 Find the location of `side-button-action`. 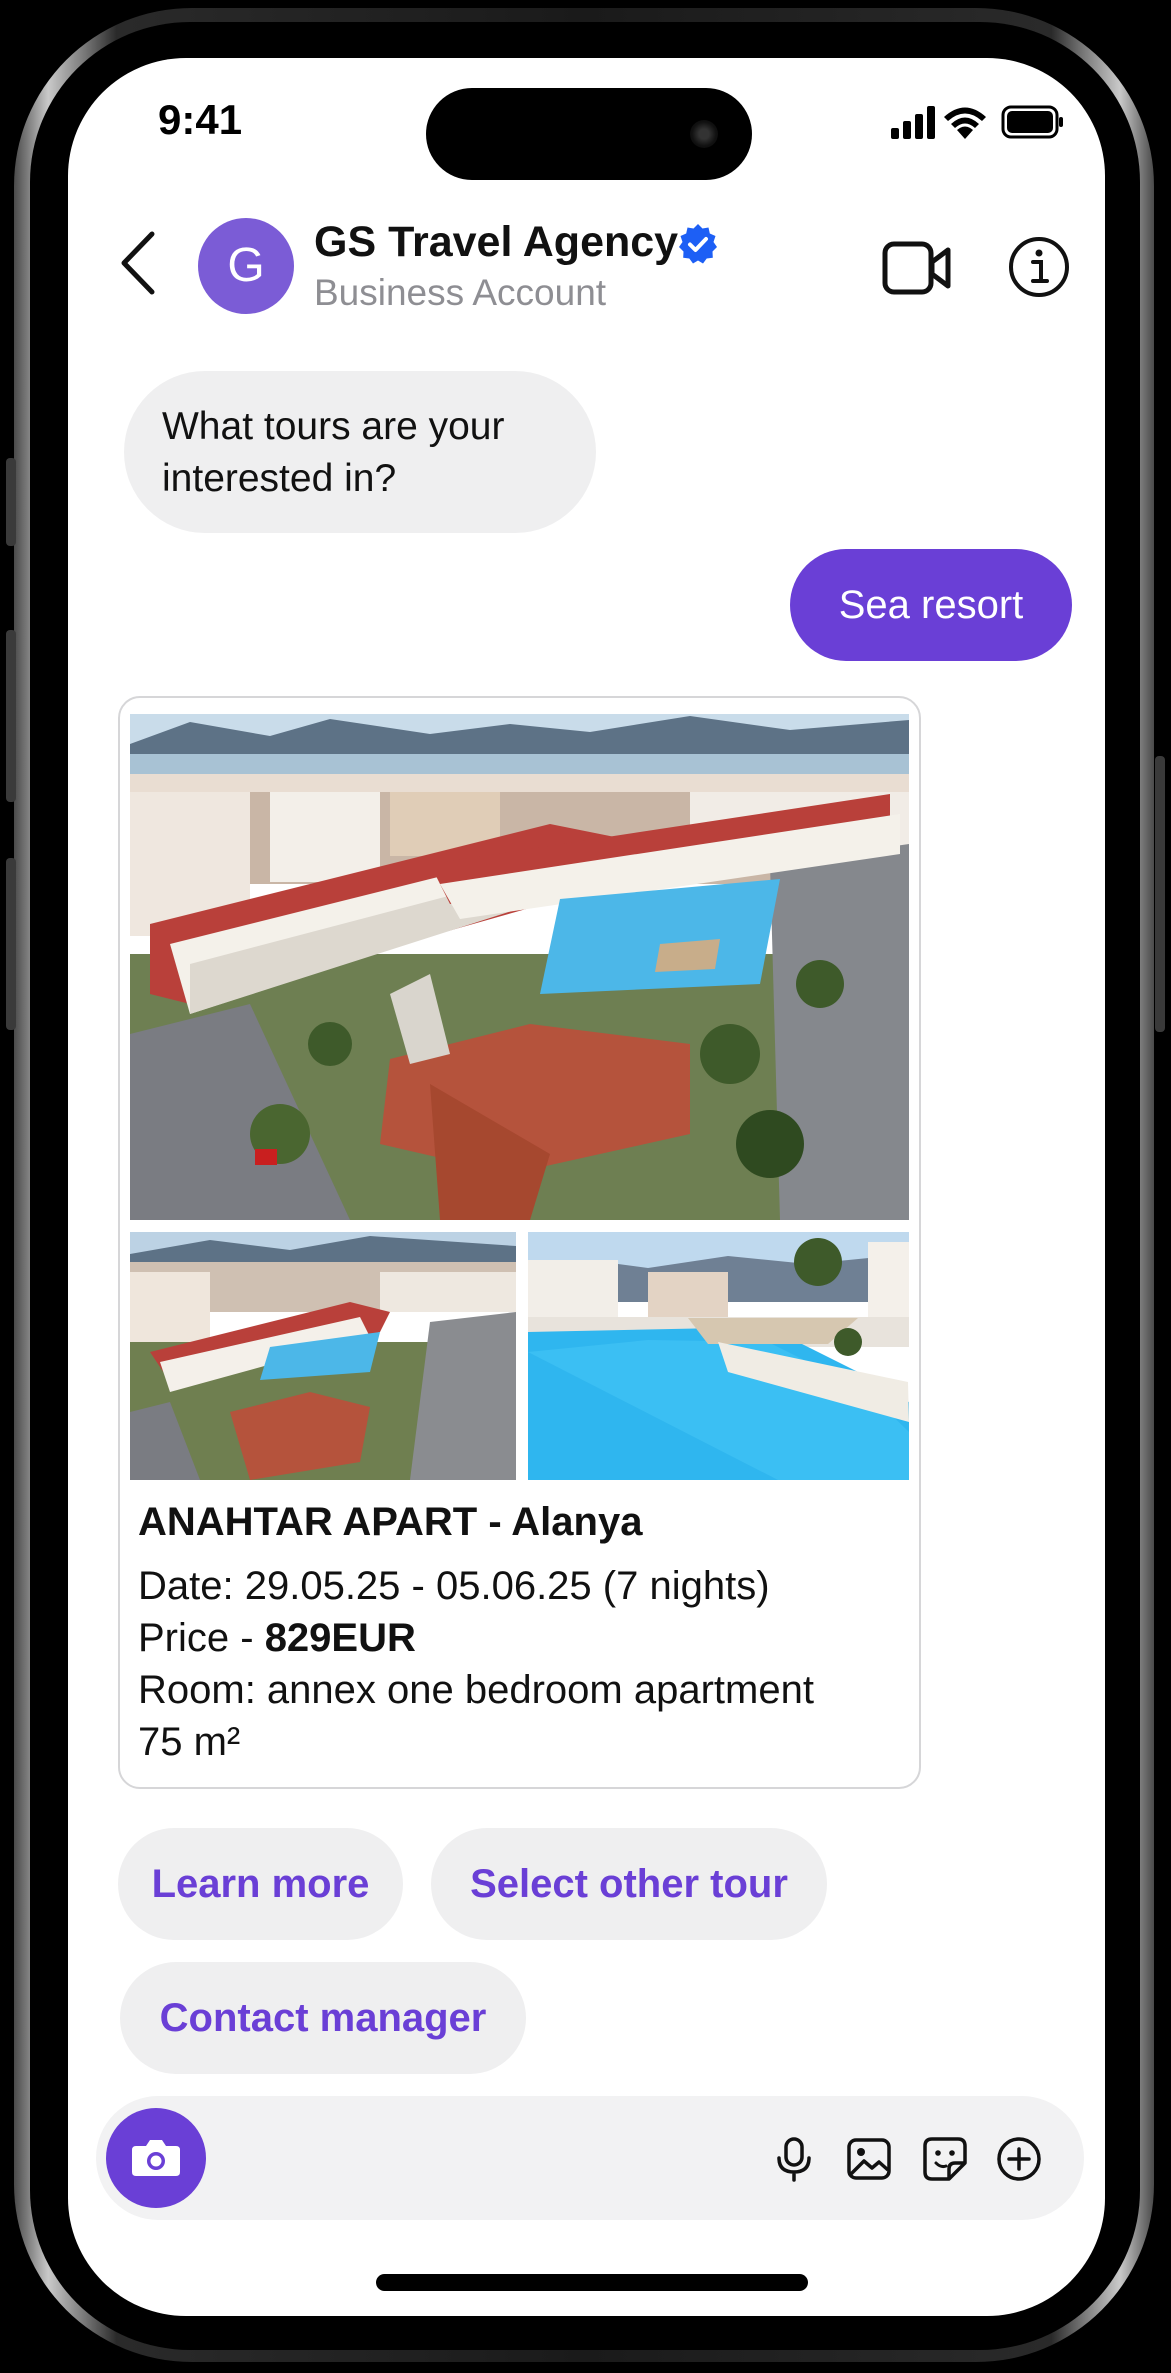

side-button-action is located at coordinates (11, 502).